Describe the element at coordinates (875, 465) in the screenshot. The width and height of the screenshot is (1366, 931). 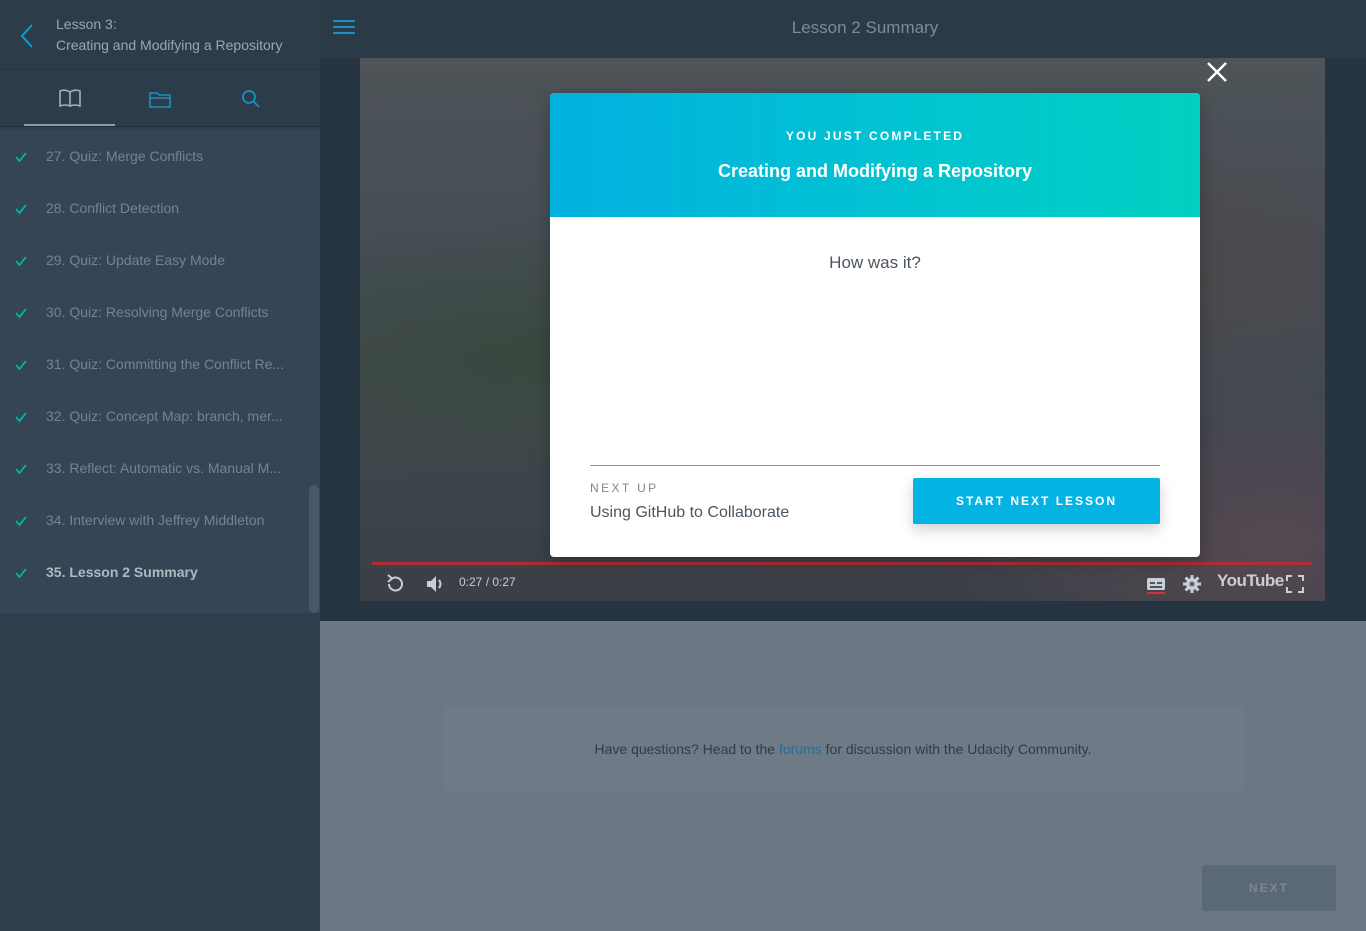
I see `divider` at that location.